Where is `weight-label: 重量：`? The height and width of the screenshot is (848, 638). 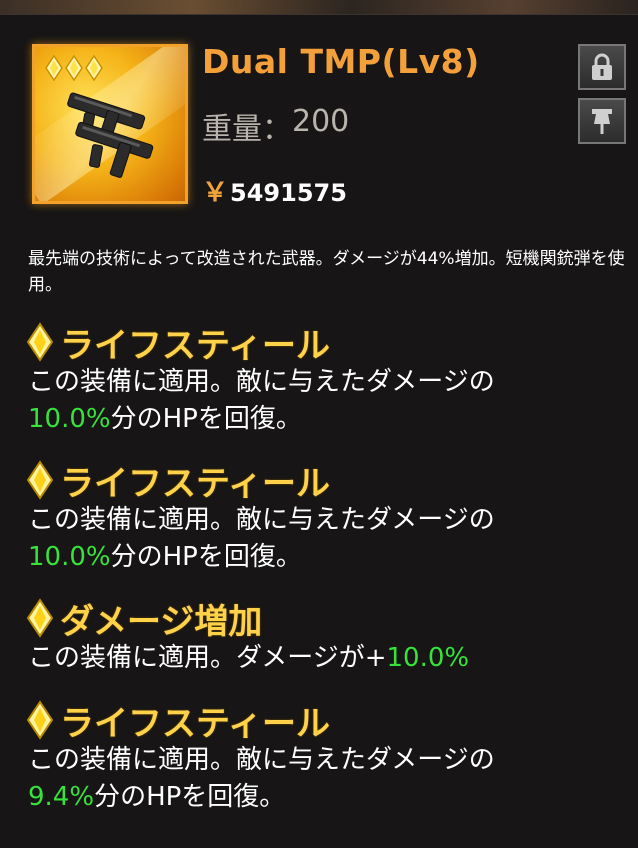
weight-label: 重量： is located at coordinates (247, 129).